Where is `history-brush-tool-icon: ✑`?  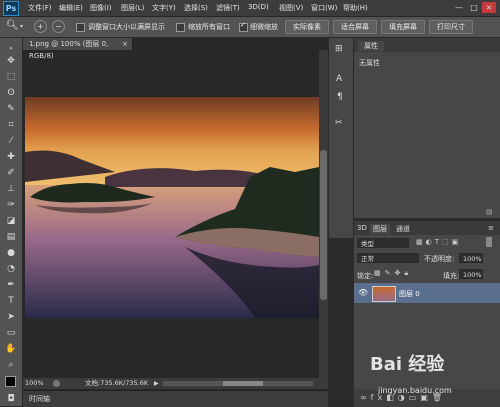 history-brush-tool-icon: ✑ is located at coordinates (11, 205).